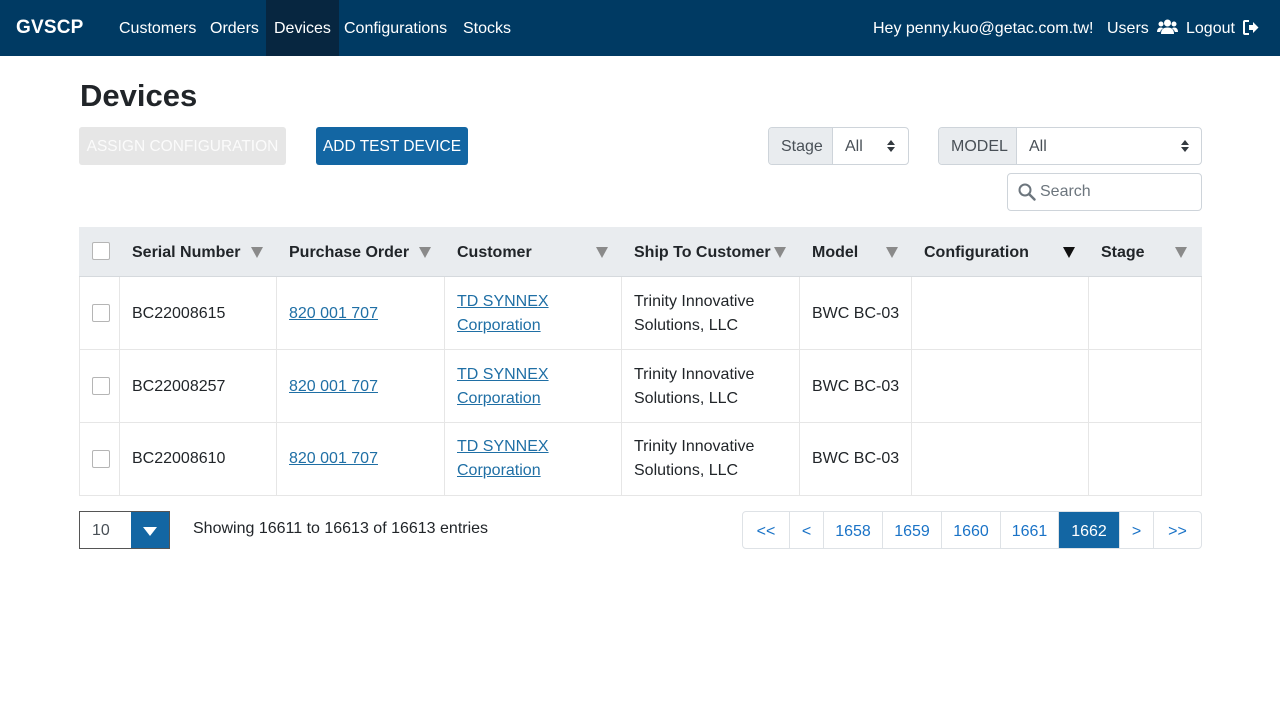 The height and width of the screenshot is (720, 1280). Describe the element at coordinates (395, 28) in the screenshot. I see `nav-configurations: Configurations` at that location.